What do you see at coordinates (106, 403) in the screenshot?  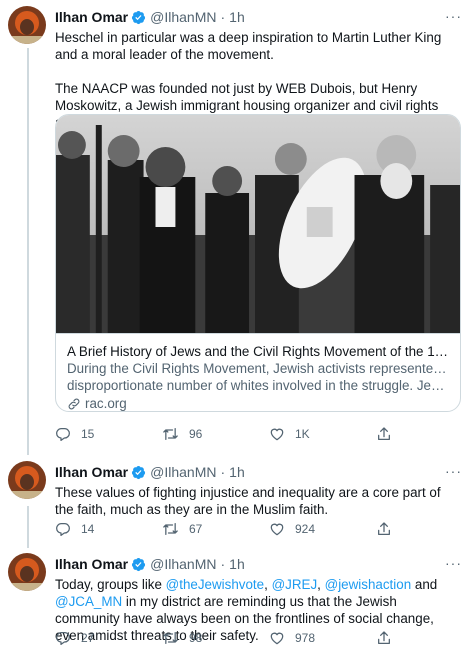 I see `card-domain-text: rac.org` at bounding box center [106, 403].